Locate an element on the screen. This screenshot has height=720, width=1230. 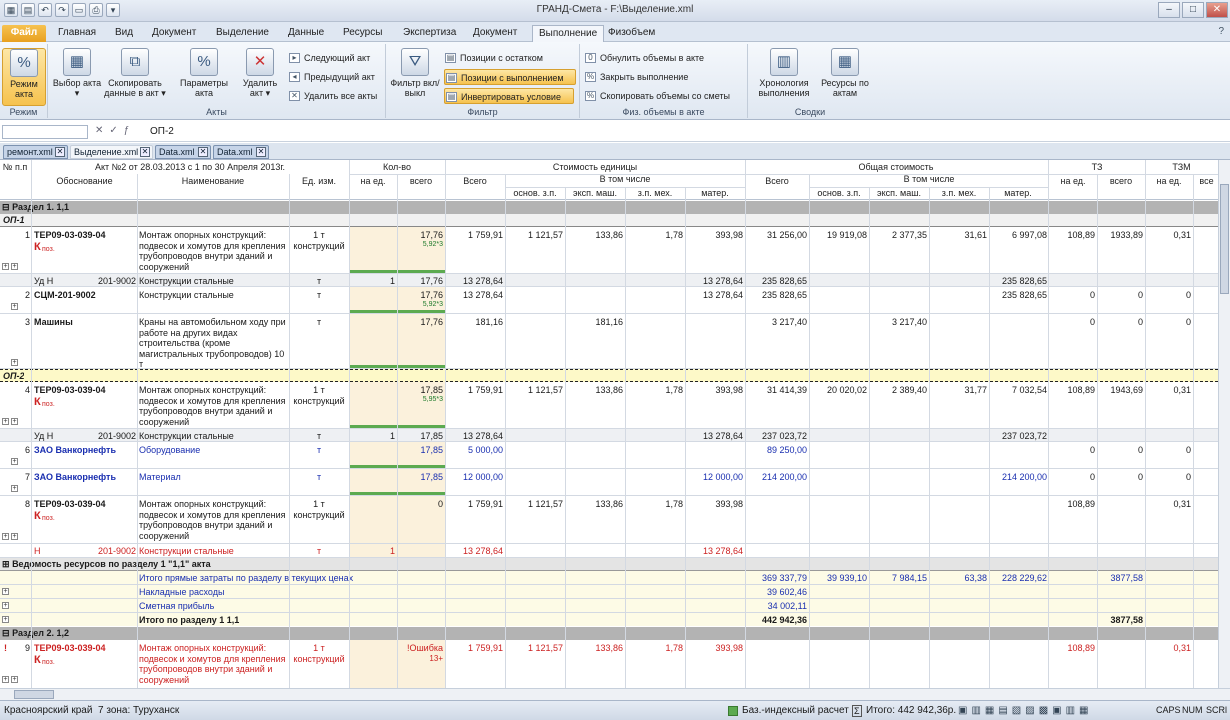
doc-tab-data-2: Data.xml ✕ is located at coordinates (241, 152).